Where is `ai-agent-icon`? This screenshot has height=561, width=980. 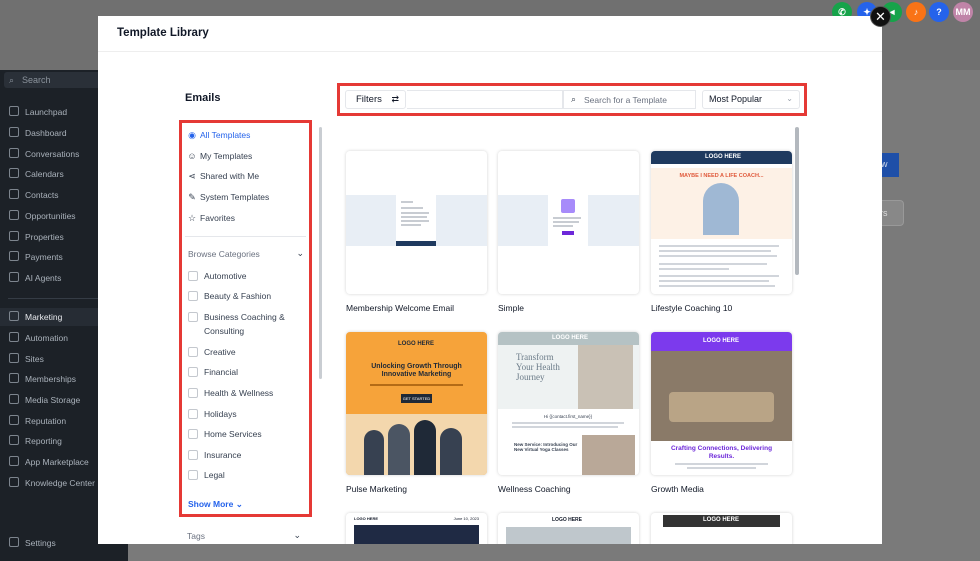 ai-agent-icon is located at coordinates (14, 277).